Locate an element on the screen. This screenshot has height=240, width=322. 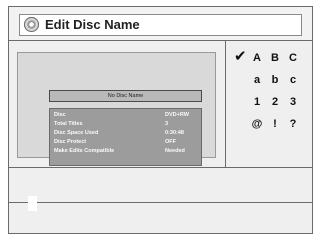
charset-row-uppercase: ✔ A B C is located at coordinates (272, 57).